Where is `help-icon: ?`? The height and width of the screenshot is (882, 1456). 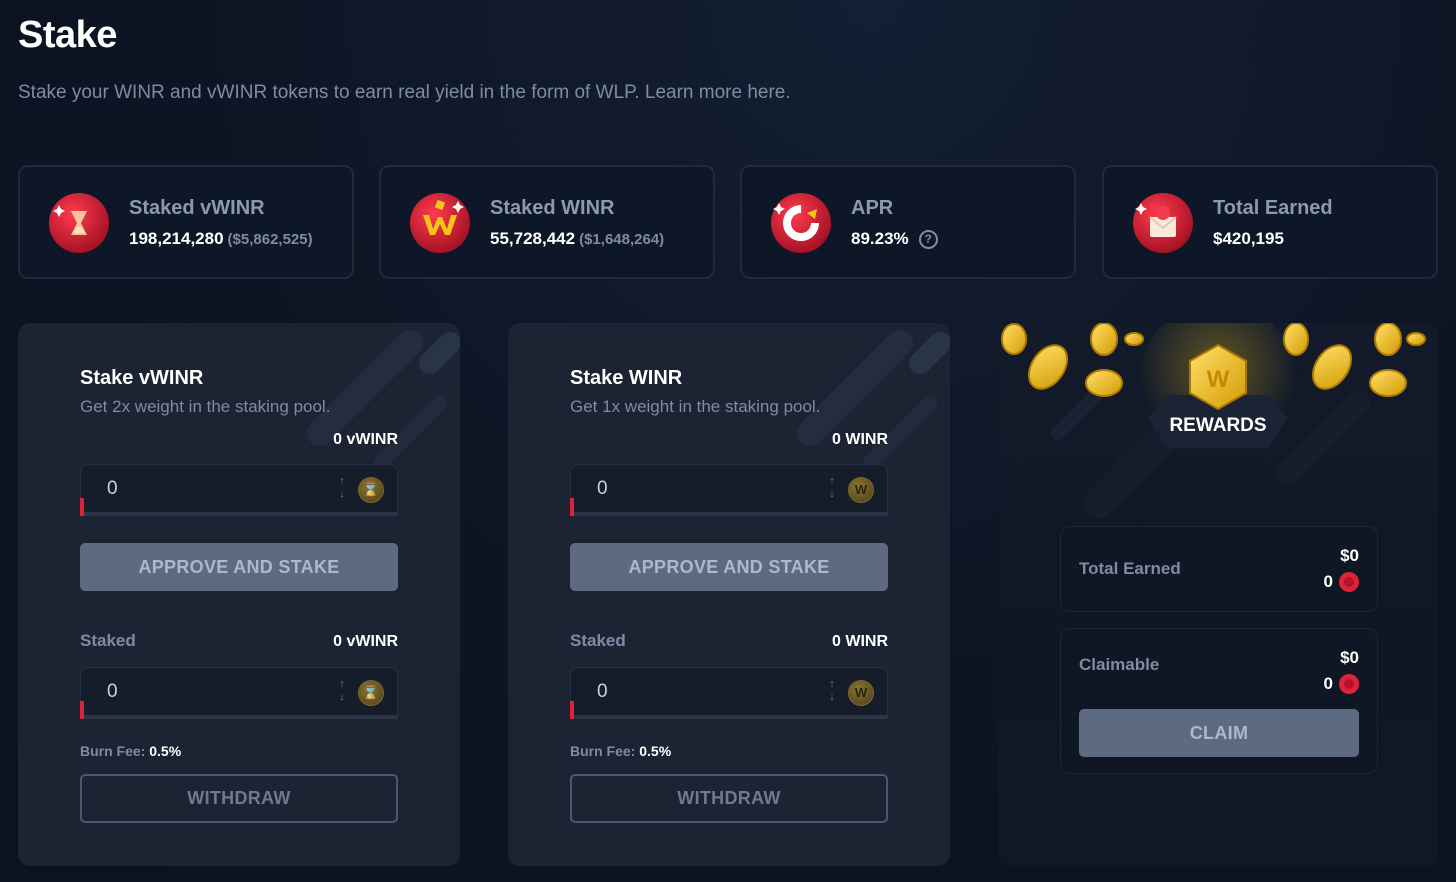 help-icon: ? is located at coordinates (928, 240).